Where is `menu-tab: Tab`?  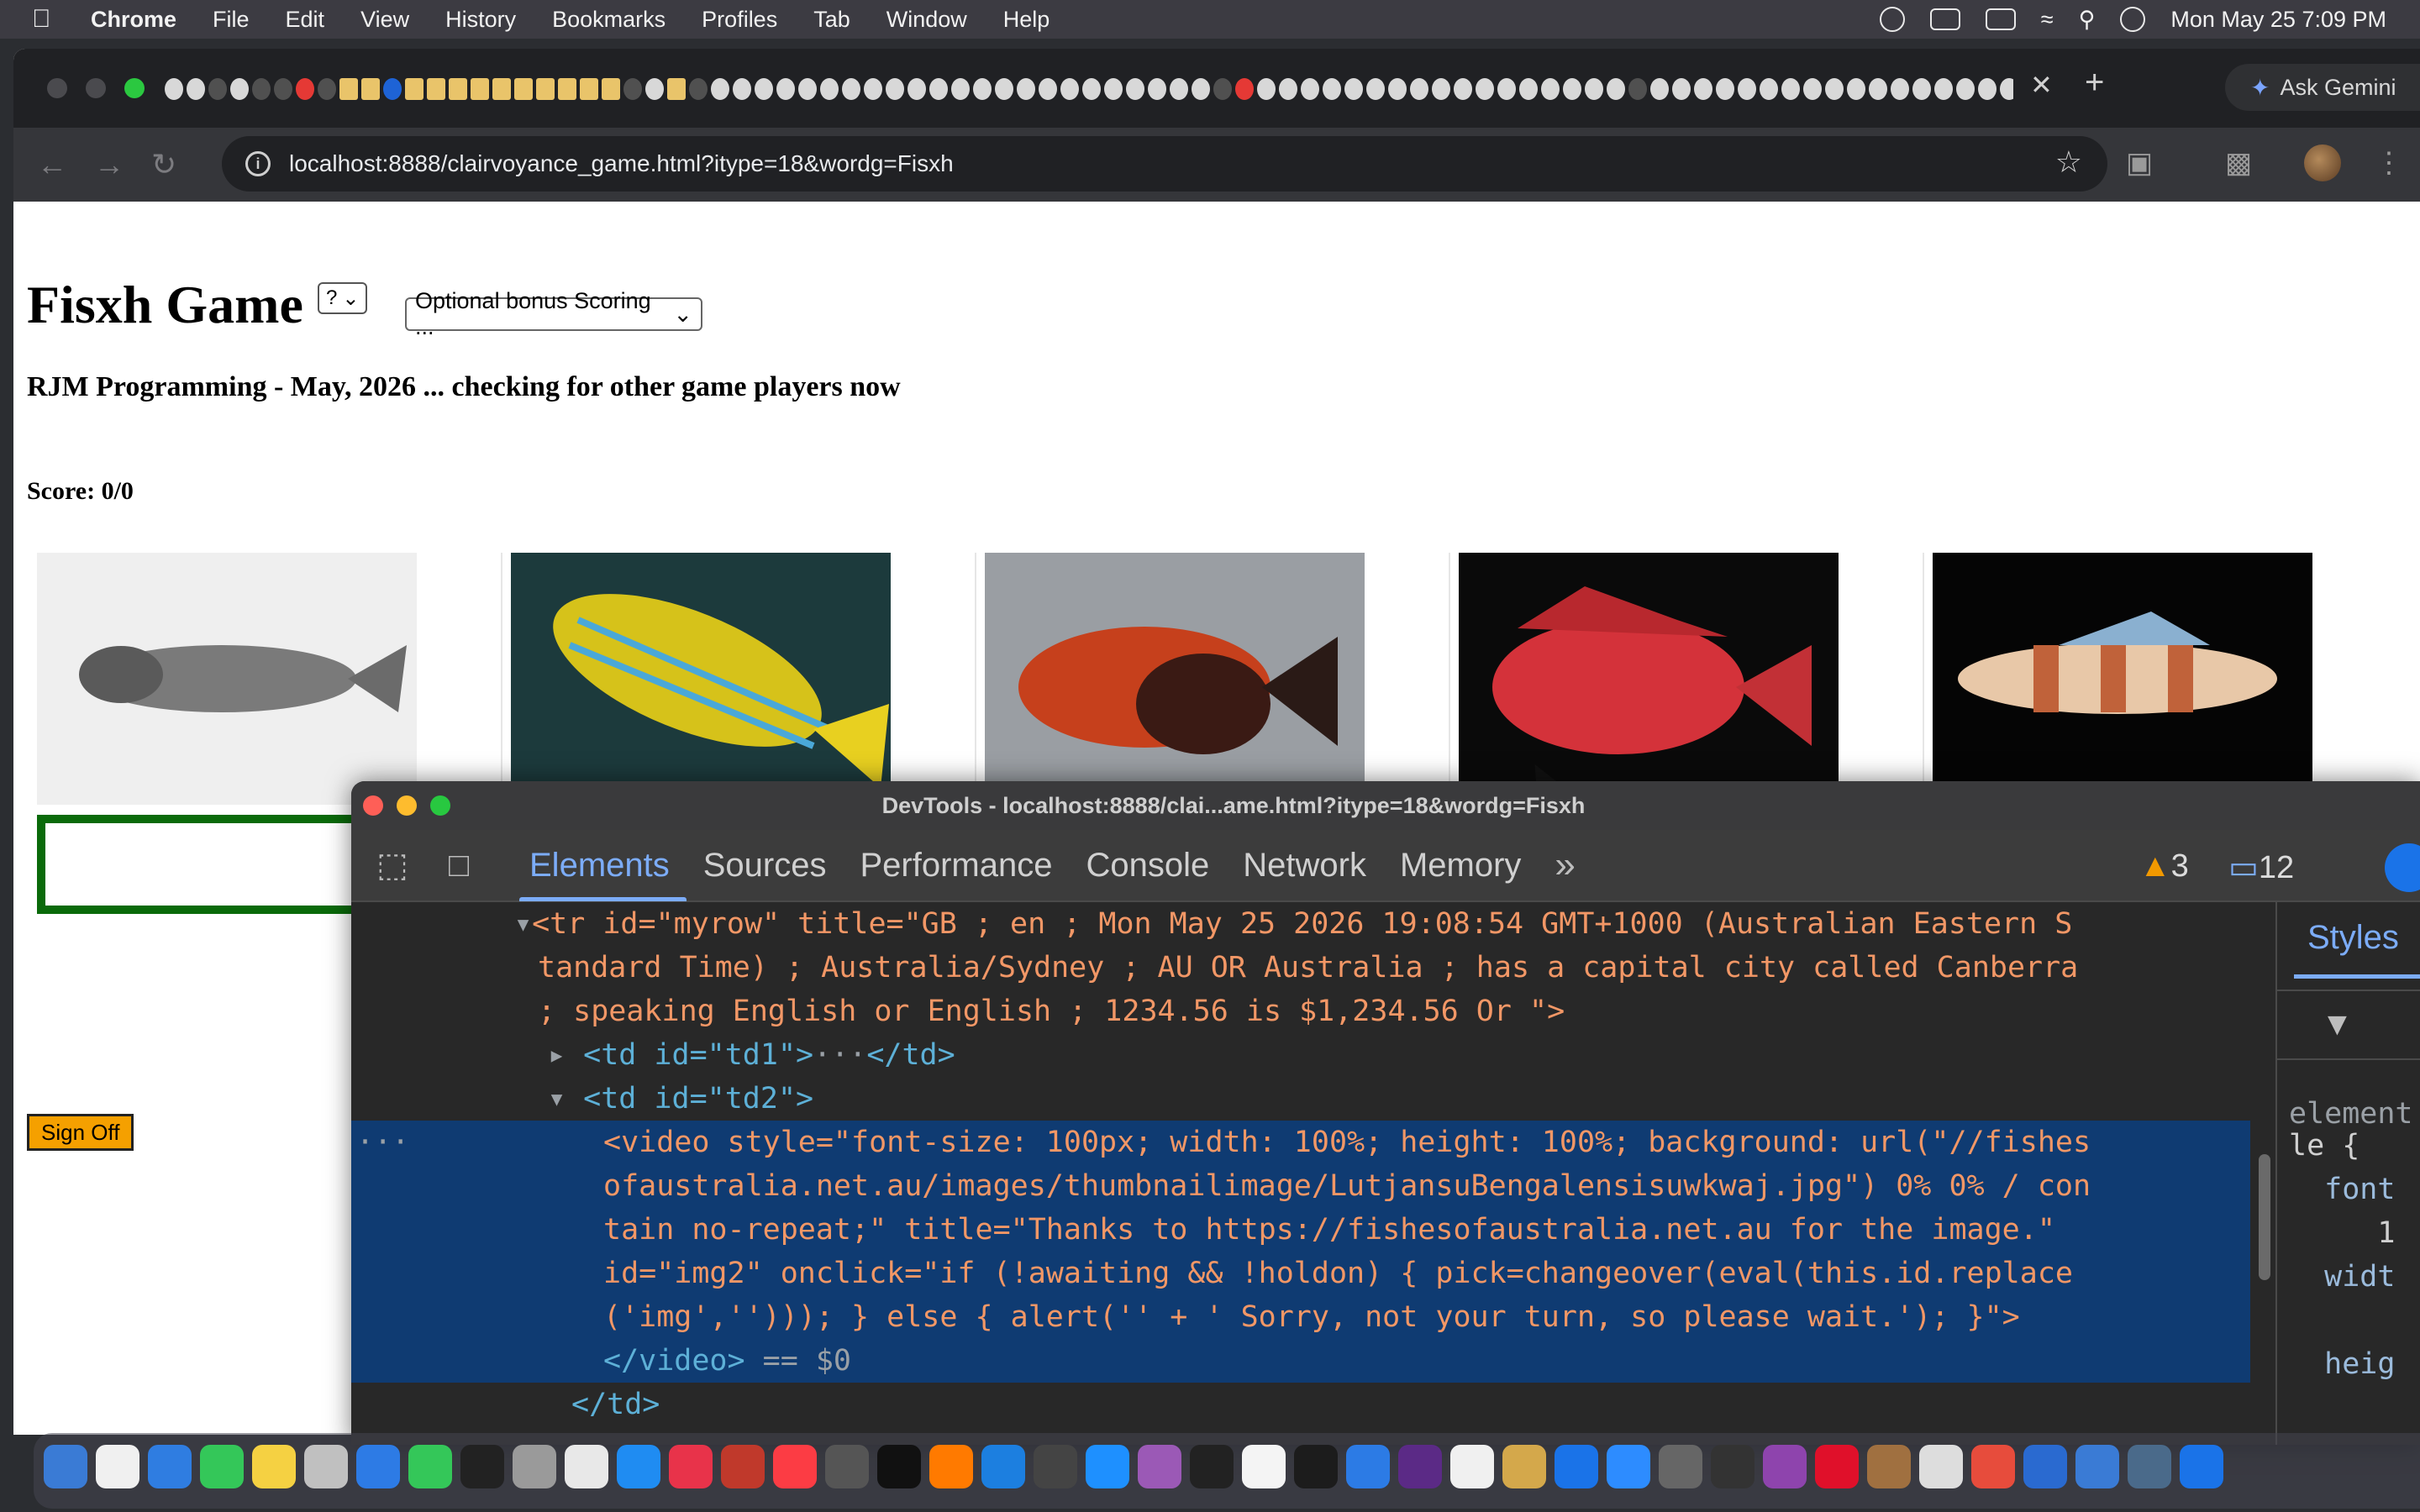
menu-tab: Tab is located at coordinates (831, 20).